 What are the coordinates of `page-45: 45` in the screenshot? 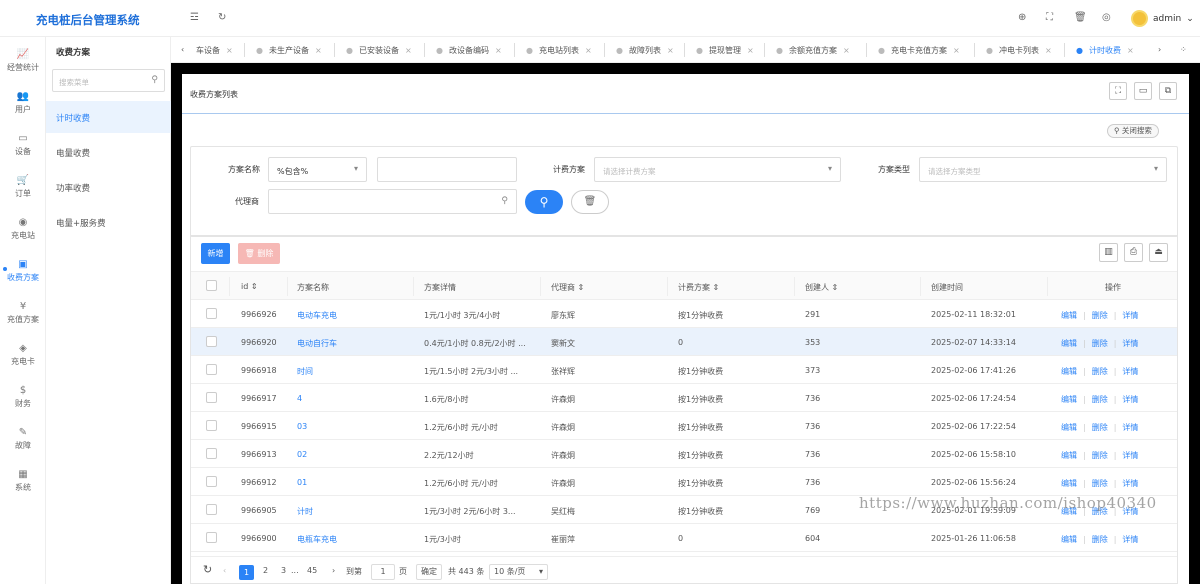 It's located at (312, 570).